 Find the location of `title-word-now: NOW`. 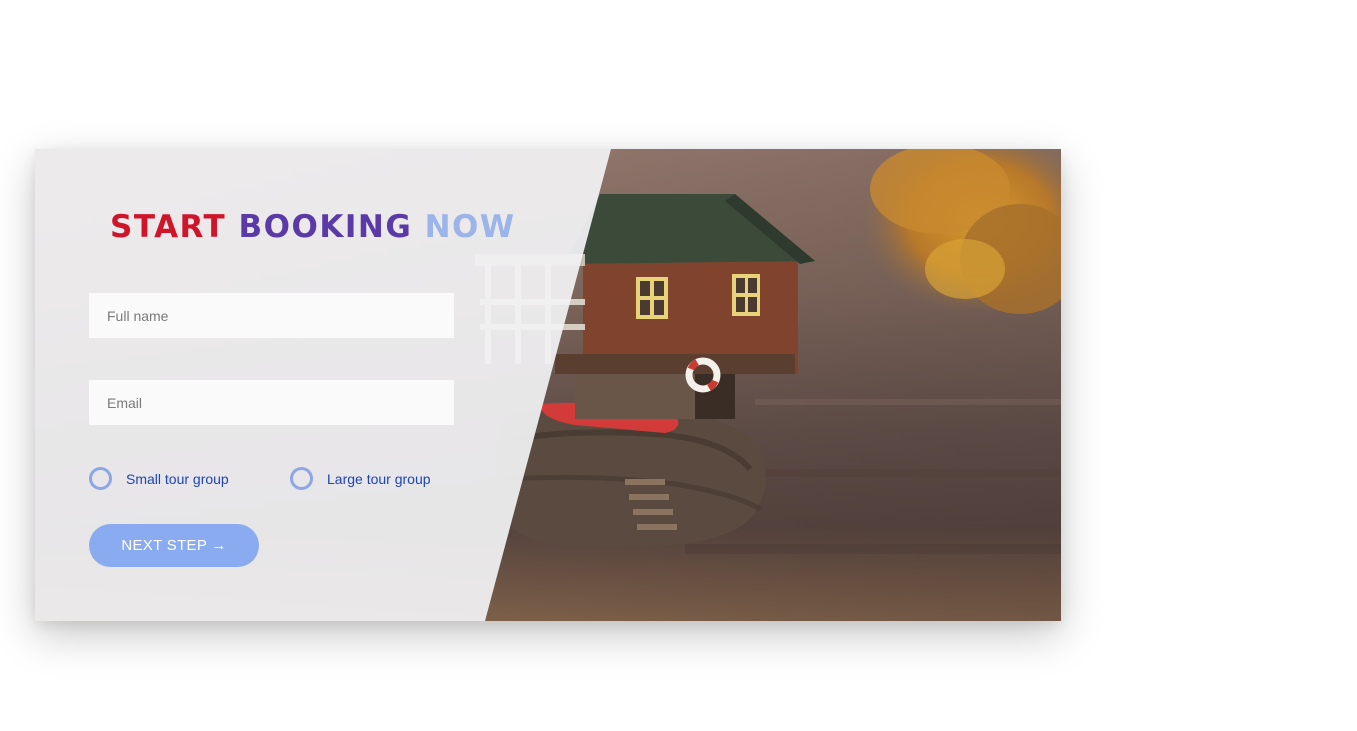

title-word-now: NOW is located at coordinates (470, 227).